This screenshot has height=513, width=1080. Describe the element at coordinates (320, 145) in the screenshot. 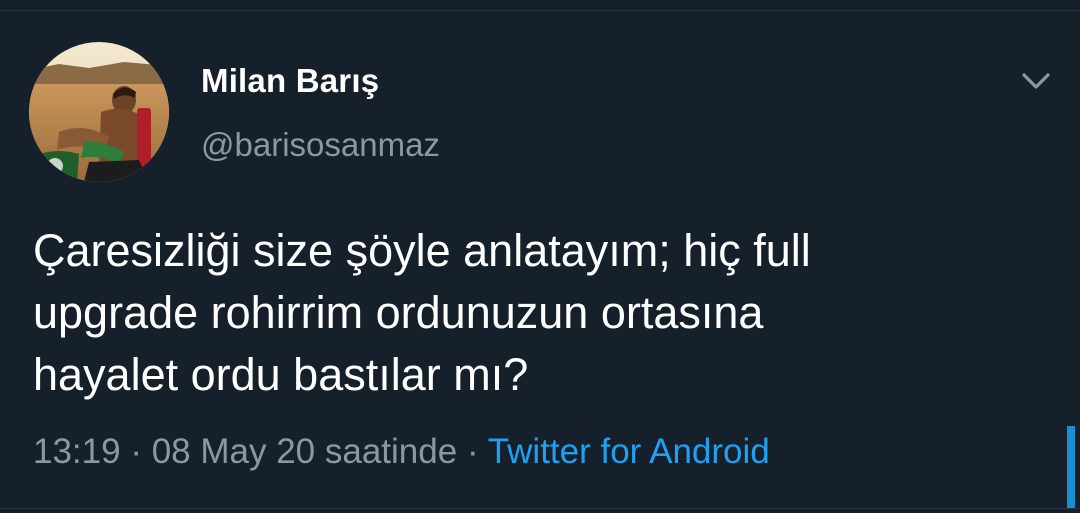

I see `author-handle: @barisosanmaz` at that location.